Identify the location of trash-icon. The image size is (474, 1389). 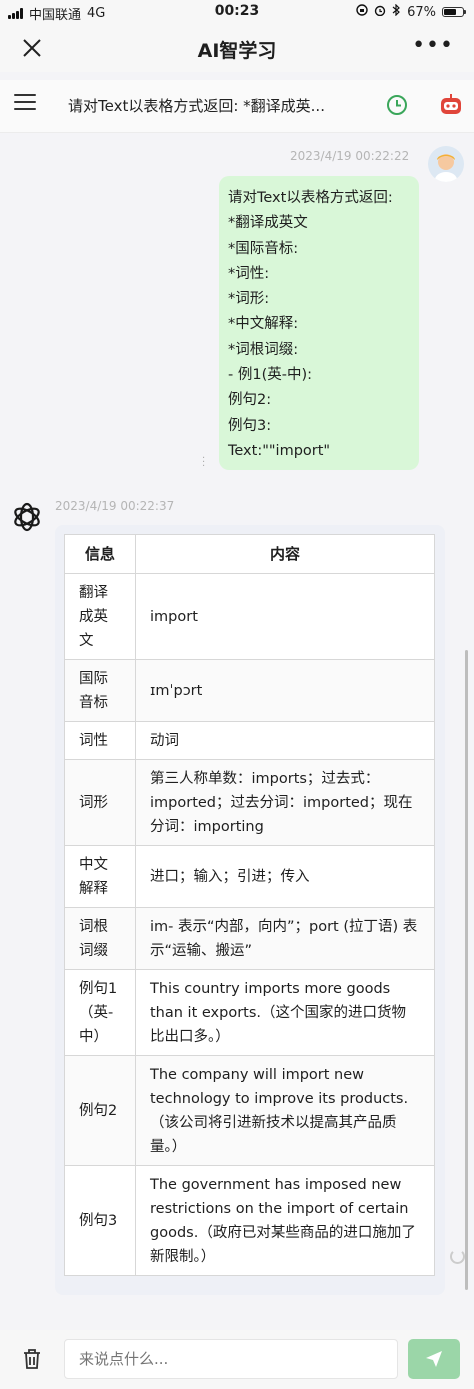
(32, 1359).